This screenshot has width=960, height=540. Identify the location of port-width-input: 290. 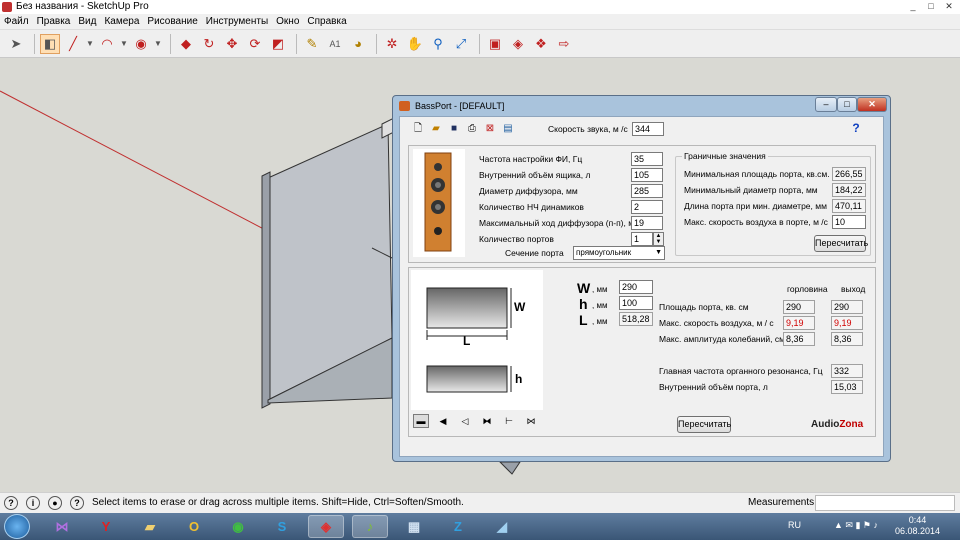
(636, 287).